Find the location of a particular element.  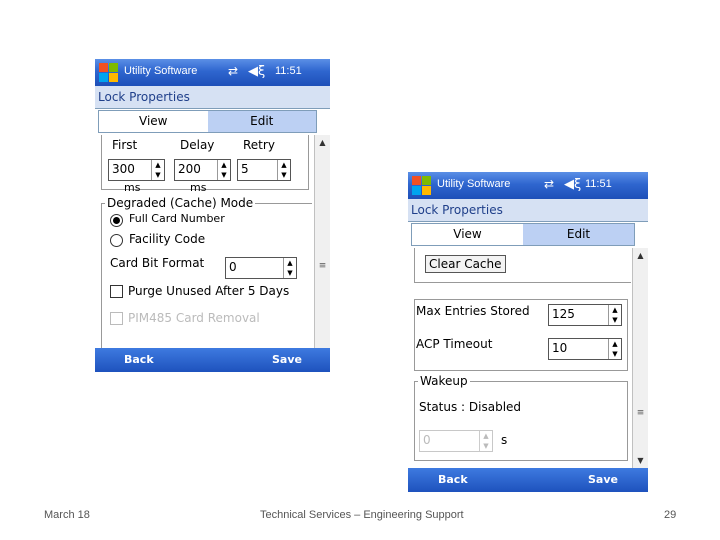

retry-label: Retry is located at coordinates (259, 145).